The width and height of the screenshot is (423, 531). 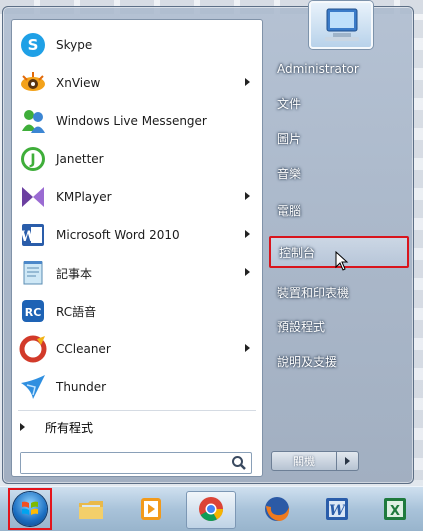 I want to click on devices-and-printers-link: 裝置和印表機, so click(x=338, y=292).